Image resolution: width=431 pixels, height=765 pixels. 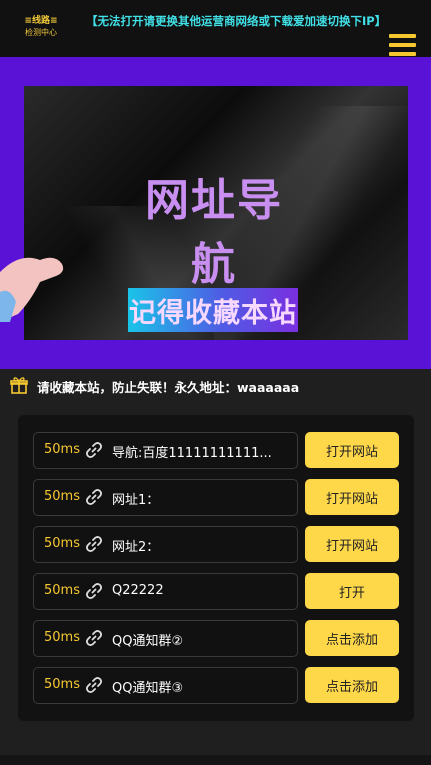 I want to click on site-label: QQ通知群②, so click(x=148, y=641).